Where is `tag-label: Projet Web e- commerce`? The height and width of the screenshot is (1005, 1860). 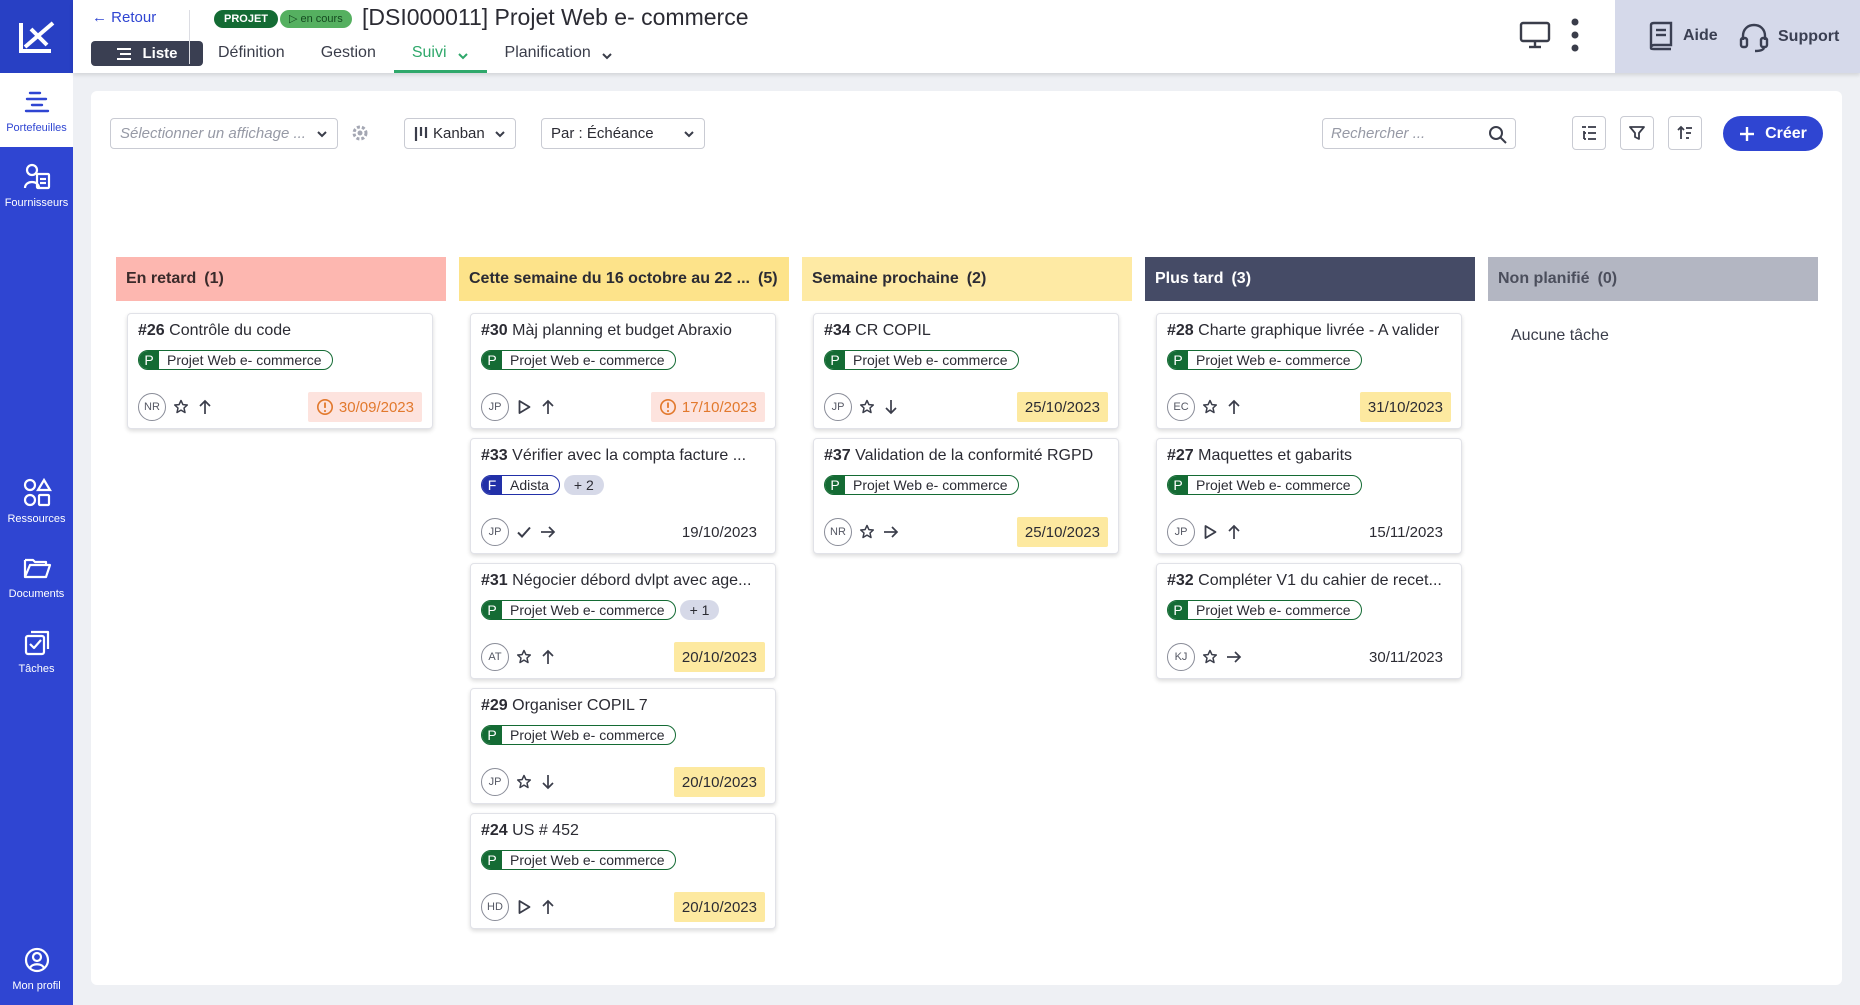 tag-label: Projet Web e- commerce is located at coordinates (1273, 485).